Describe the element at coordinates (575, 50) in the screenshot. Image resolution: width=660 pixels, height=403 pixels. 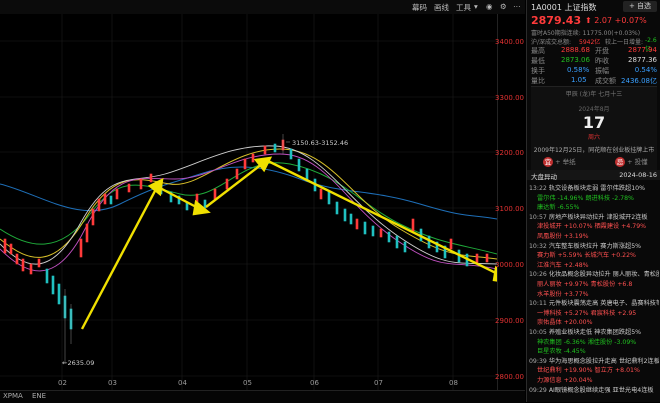
I see `value-high: 2888.68` at that location.